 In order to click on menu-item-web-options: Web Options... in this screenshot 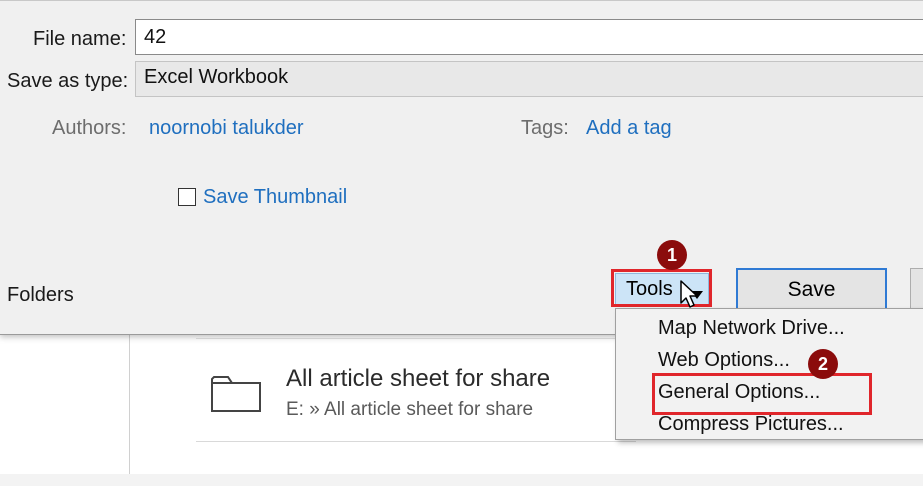, I will do `click(724, 360)`.